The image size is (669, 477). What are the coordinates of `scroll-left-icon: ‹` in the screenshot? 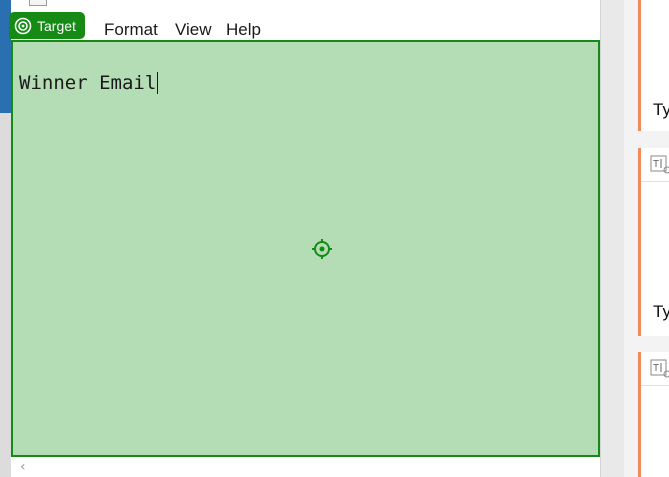 It's located at (23, 467).